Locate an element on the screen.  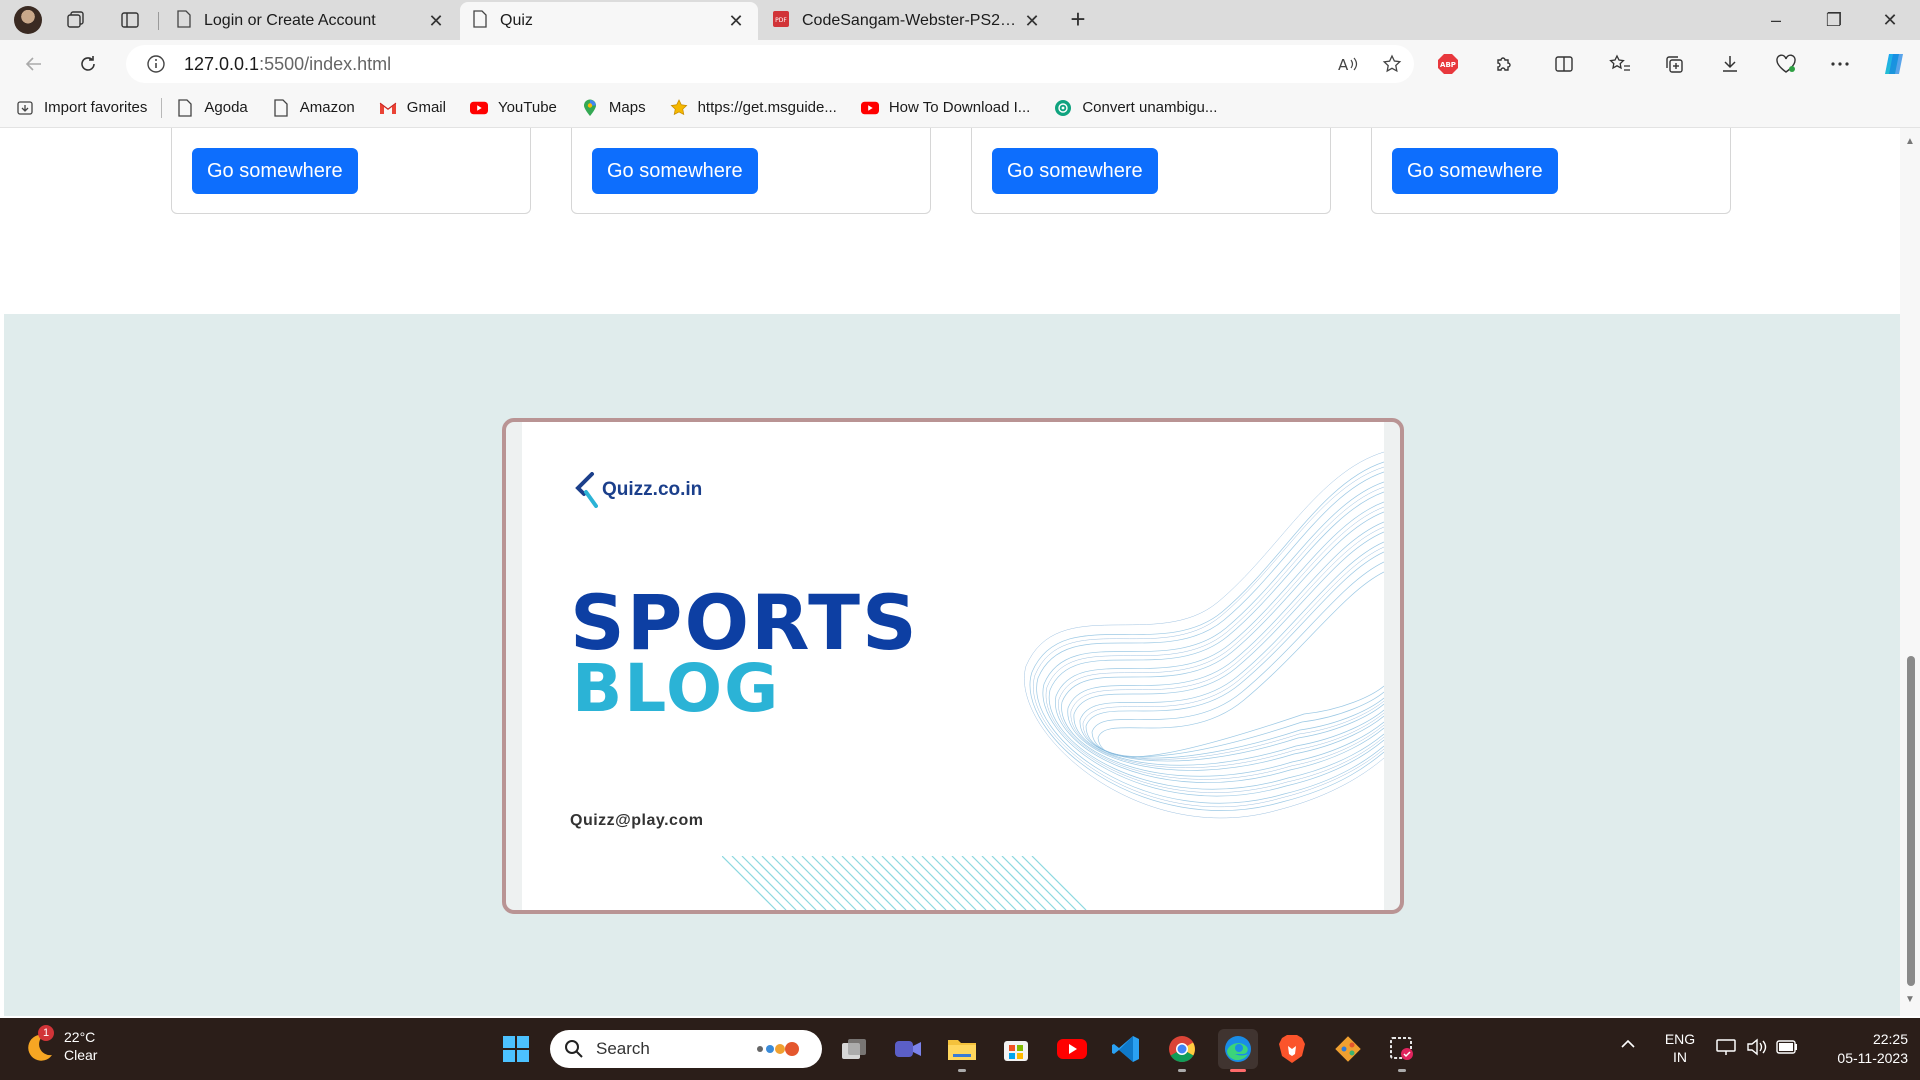
volume-icon is located at coordinates (1757, 1048).